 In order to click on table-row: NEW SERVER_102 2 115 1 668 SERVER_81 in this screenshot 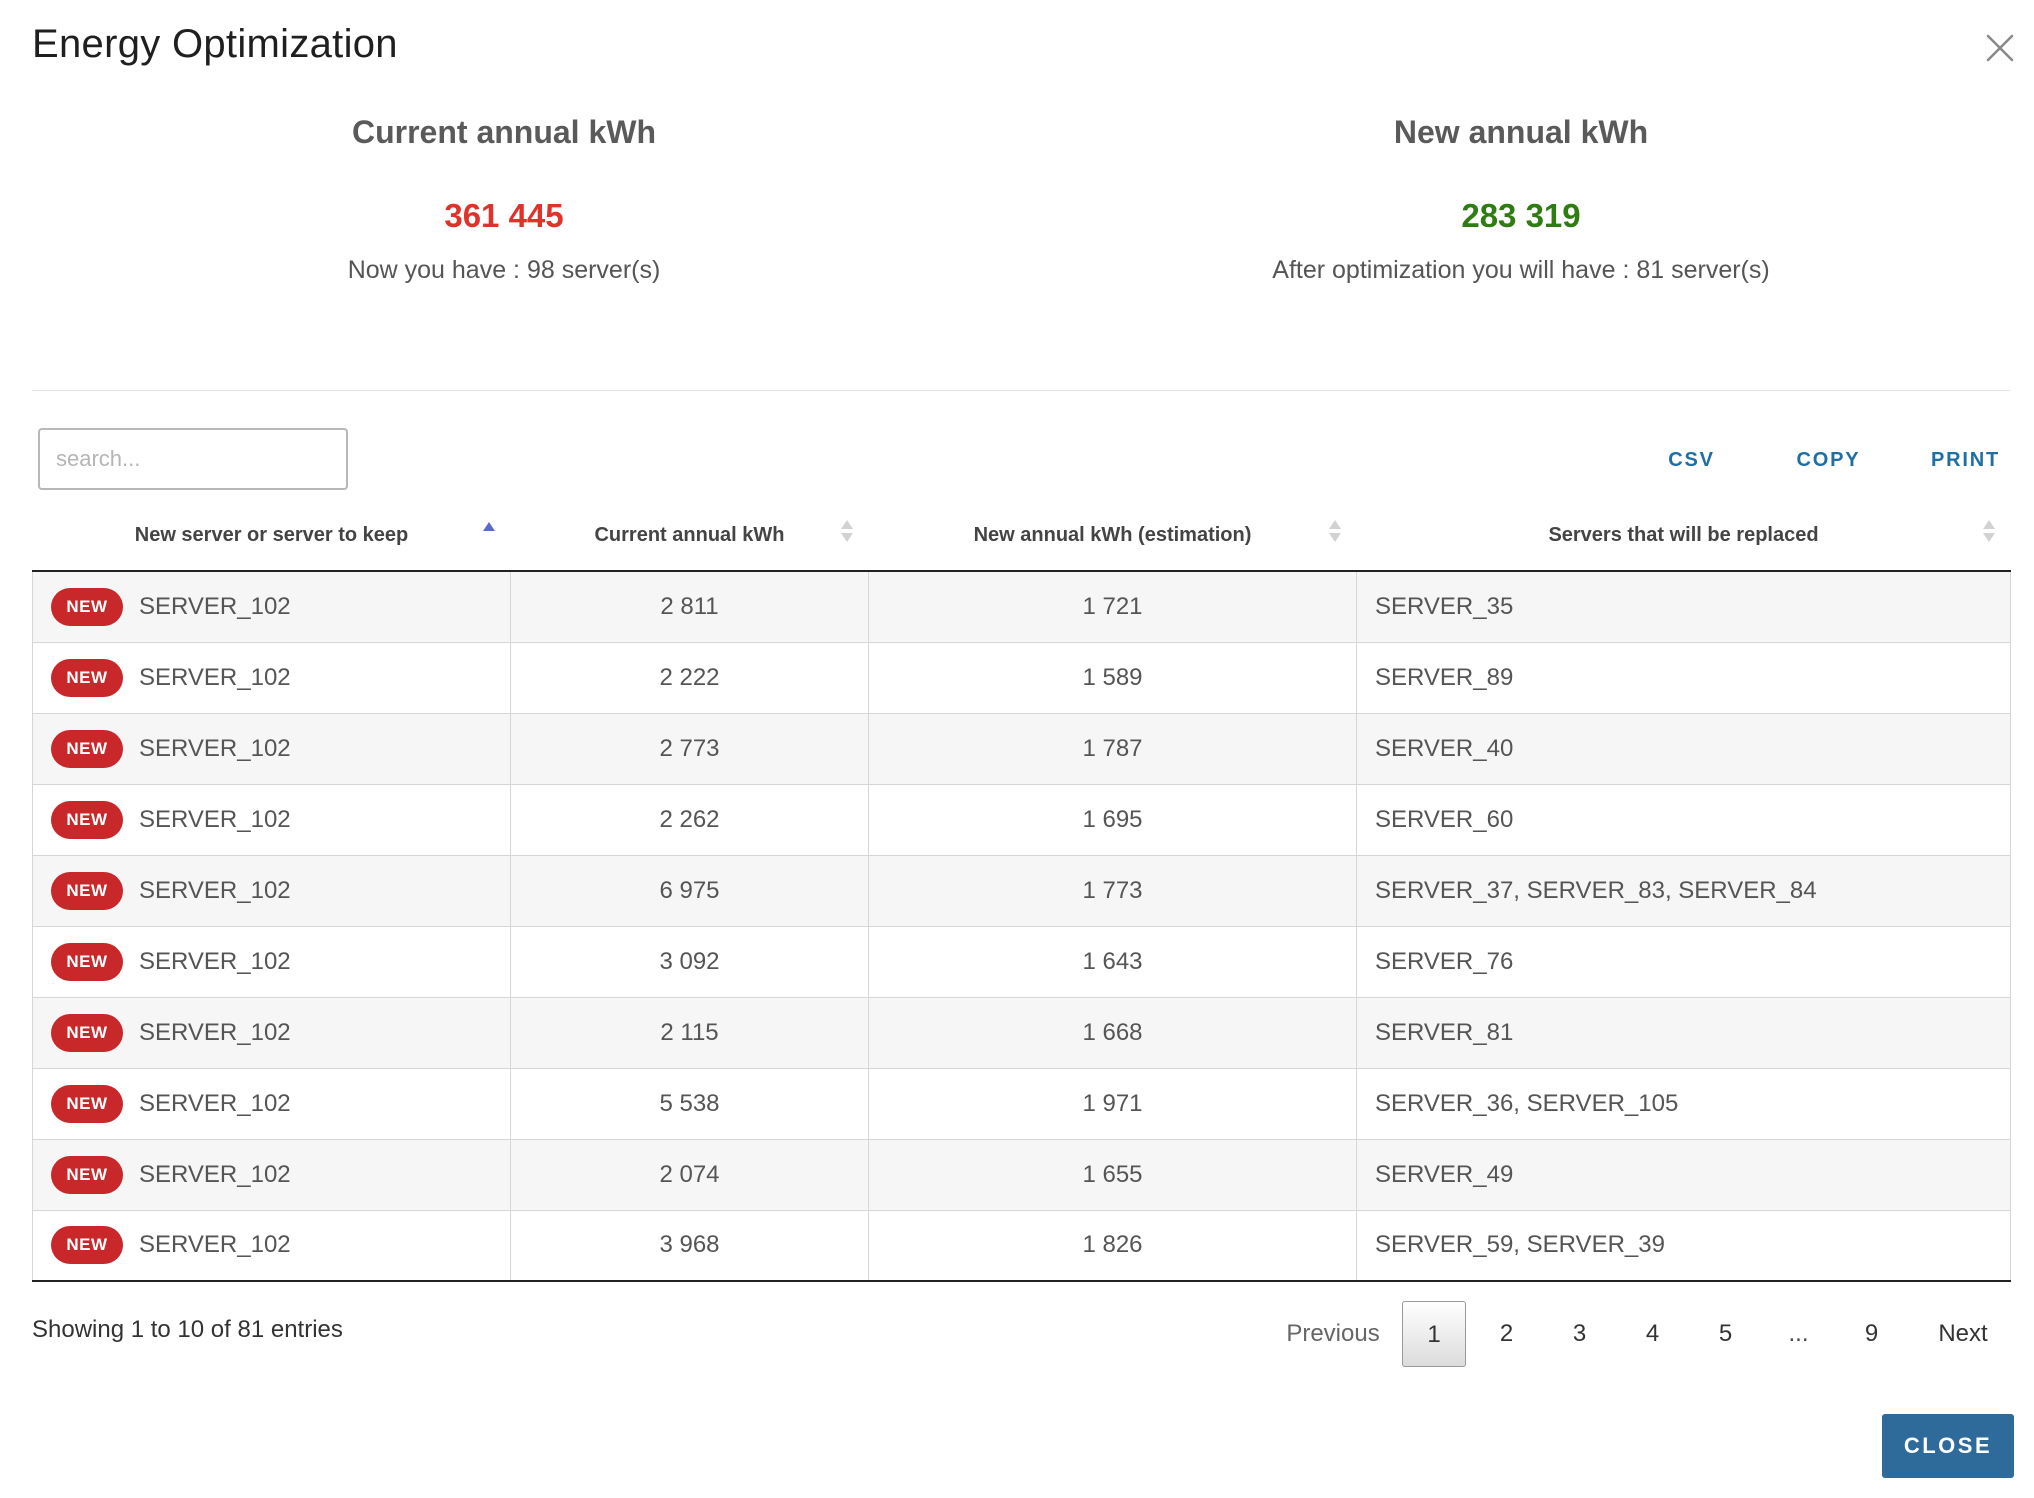, I will do `click(1021, 1033)`.